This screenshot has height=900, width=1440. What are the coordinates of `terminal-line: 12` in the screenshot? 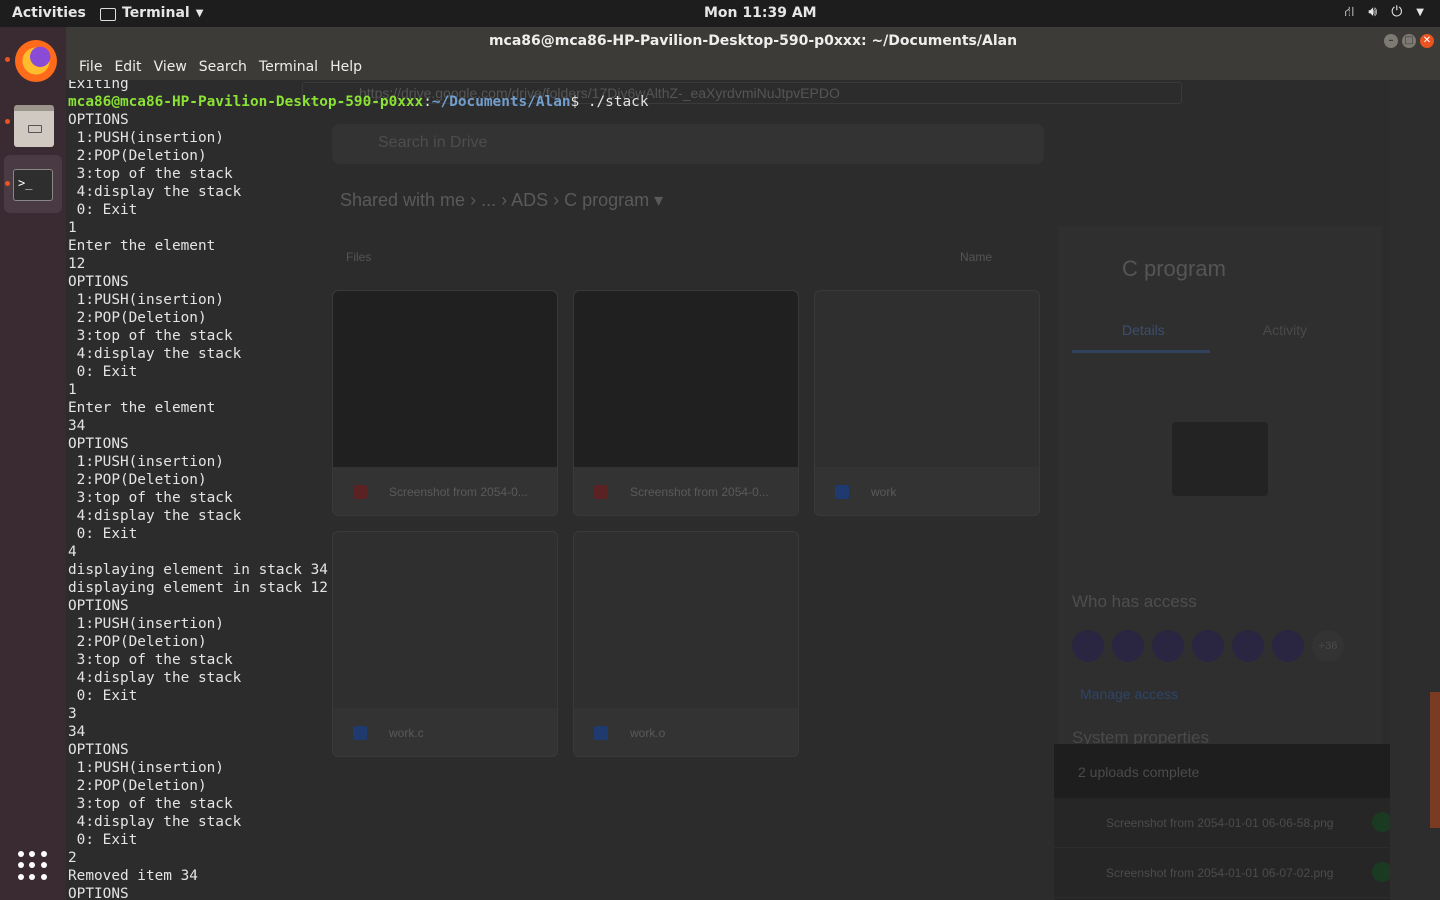 It's located at (77, 264).